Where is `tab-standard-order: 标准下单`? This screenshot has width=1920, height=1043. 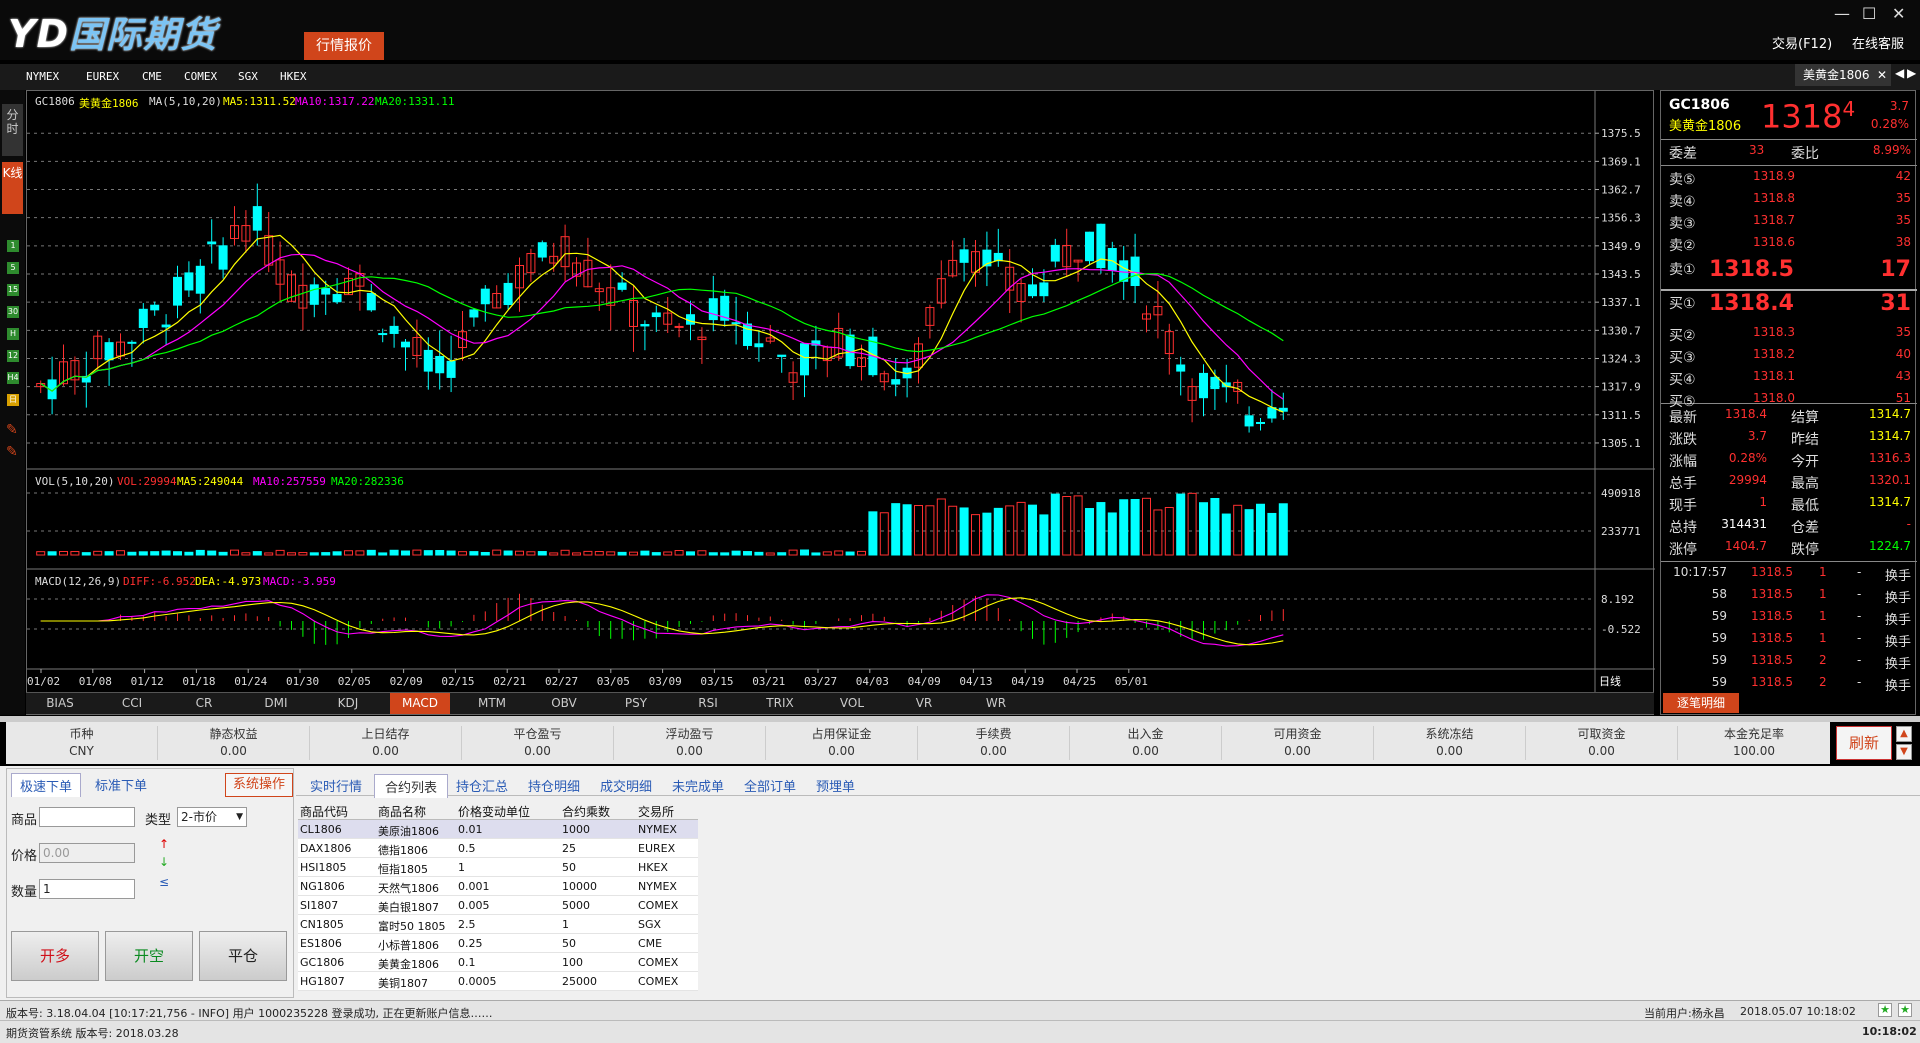 tab-standard-order: 标准下单 is located at coordinates (121, 784).